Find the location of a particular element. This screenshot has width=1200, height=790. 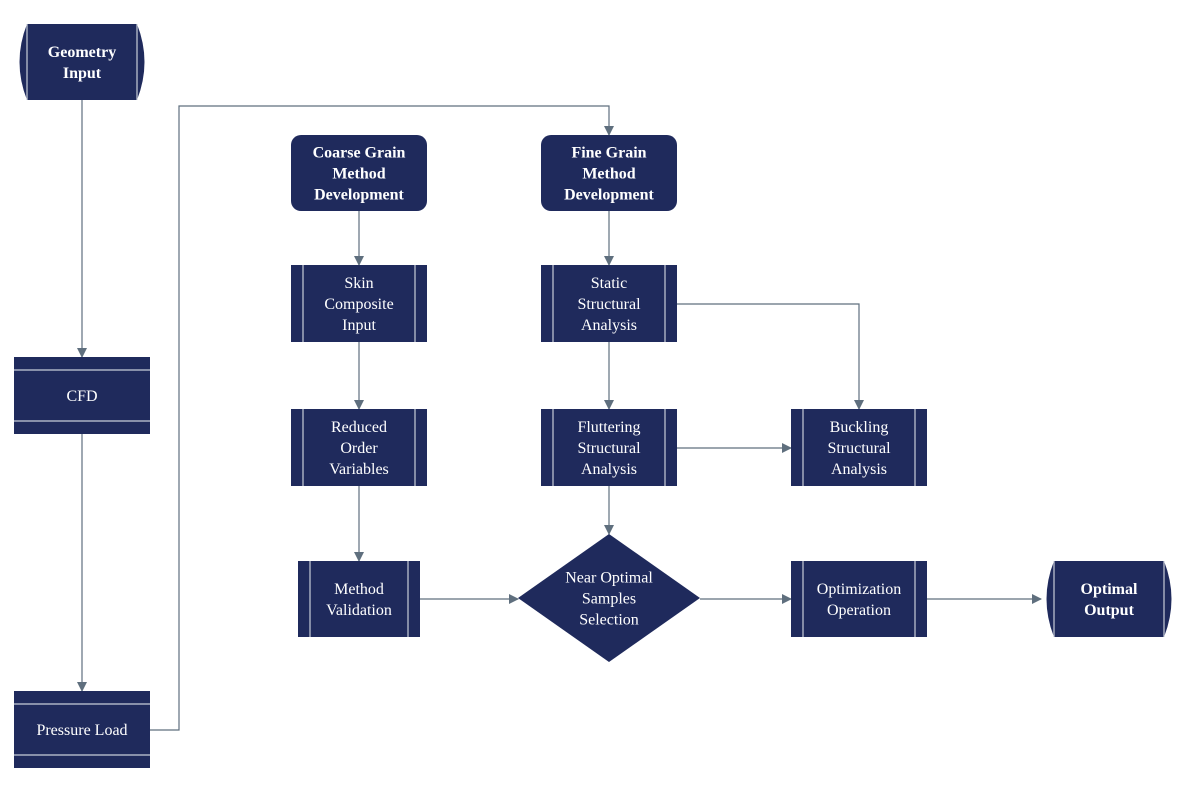

node-label-line: Samples is located at coordinates (609, 599).